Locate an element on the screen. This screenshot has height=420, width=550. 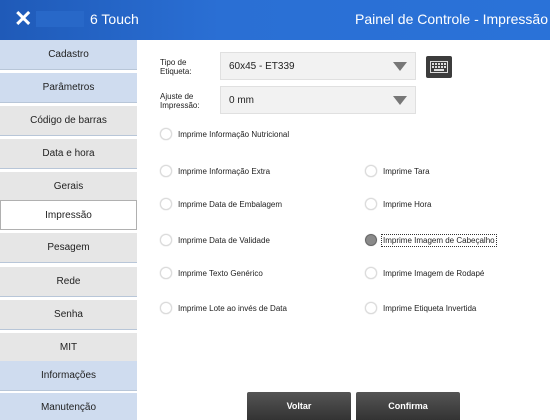
sidebar-item-label: Cadastro is located at coordinates (68, 54).